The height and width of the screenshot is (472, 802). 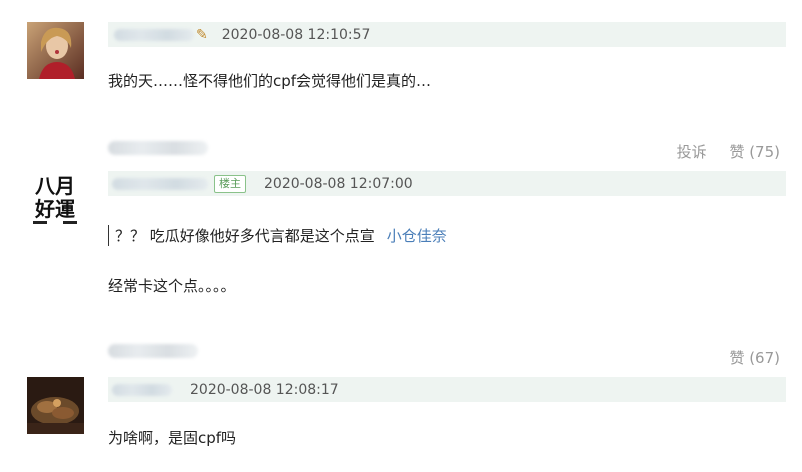 I want to click on like-button: 赞 (67), so click(x=754, y=358).